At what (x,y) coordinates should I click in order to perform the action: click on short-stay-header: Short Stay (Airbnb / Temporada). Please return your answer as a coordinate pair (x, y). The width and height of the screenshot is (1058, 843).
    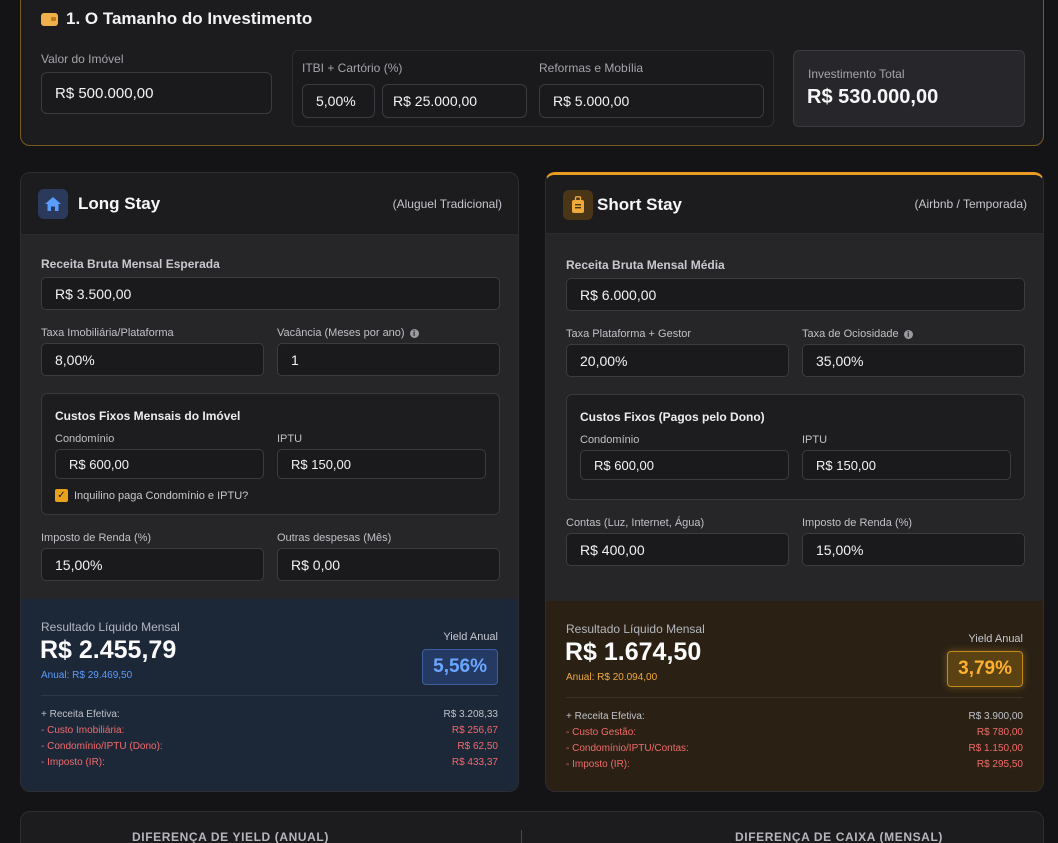
    Looking at the image, I should click on (794, 204).